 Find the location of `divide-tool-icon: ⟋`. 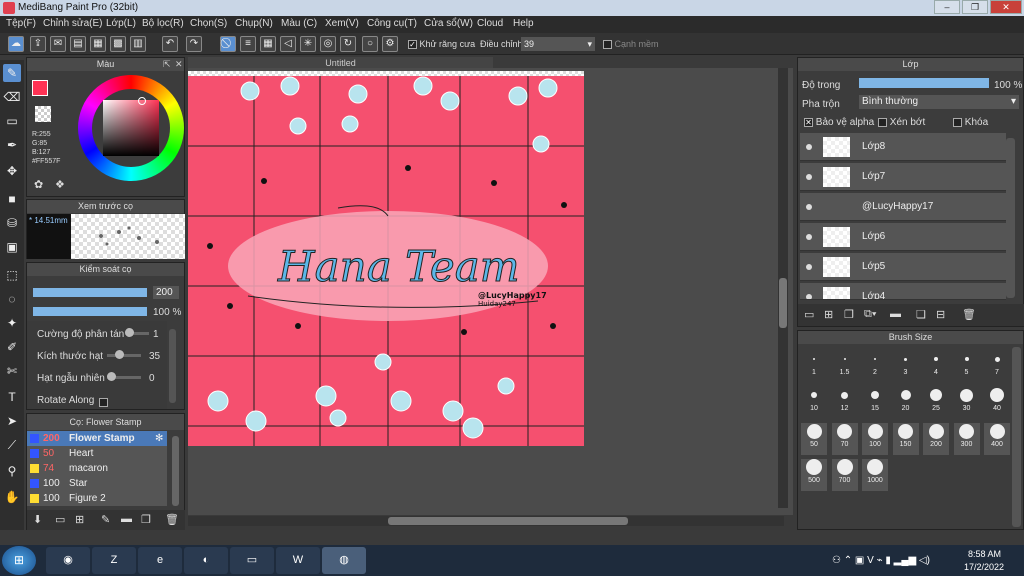

divide-tool-icon: ⟋ is located at coordinates (12, 445).